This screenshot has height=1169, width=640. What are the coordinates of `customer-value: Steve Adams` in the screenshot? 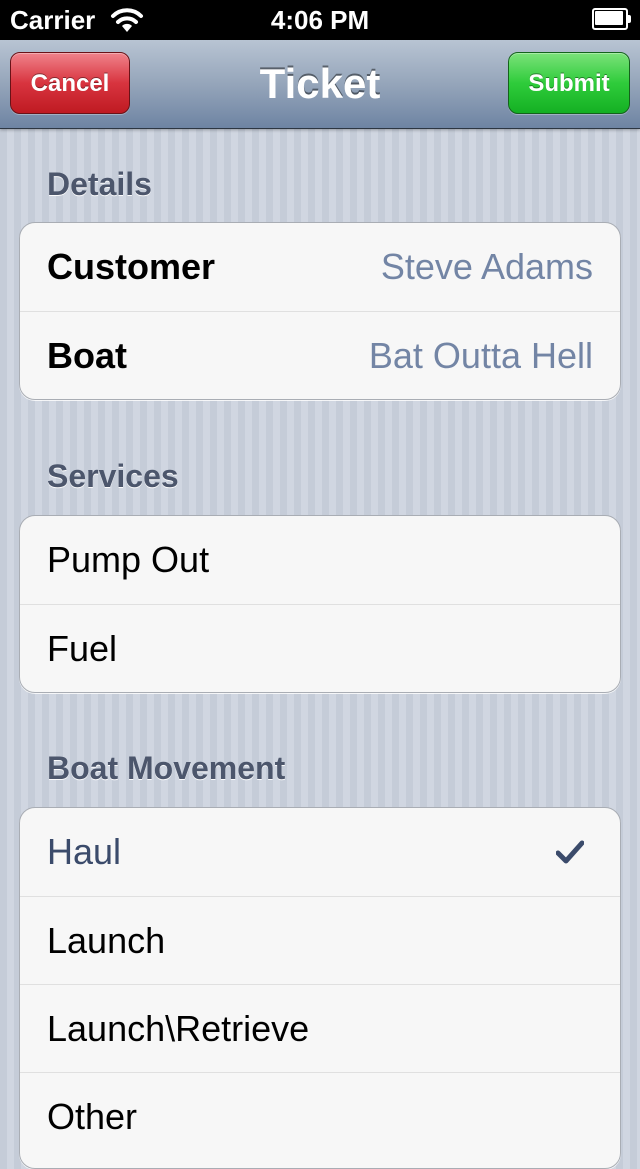 It's located at (486, 266).